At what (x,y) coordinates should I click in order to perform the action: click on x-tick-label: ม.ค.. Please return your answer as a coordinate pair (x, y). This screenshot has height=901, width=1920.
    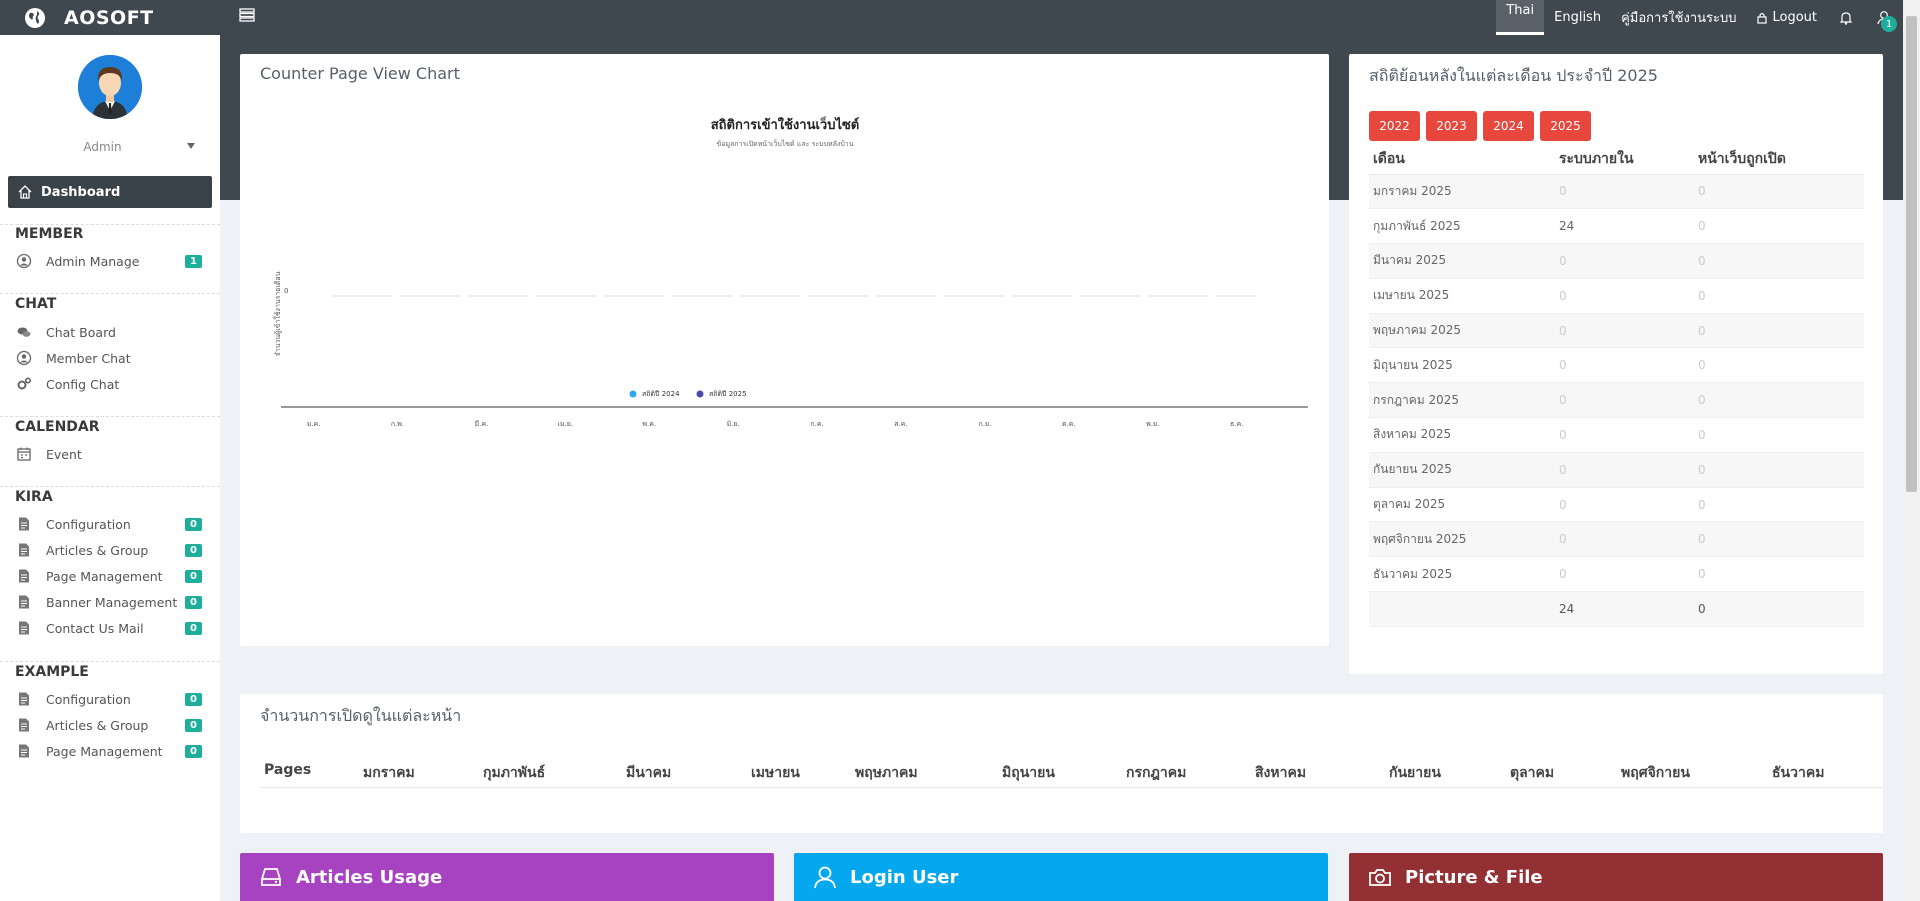
    Looking at the image, I should click on (314, 424).